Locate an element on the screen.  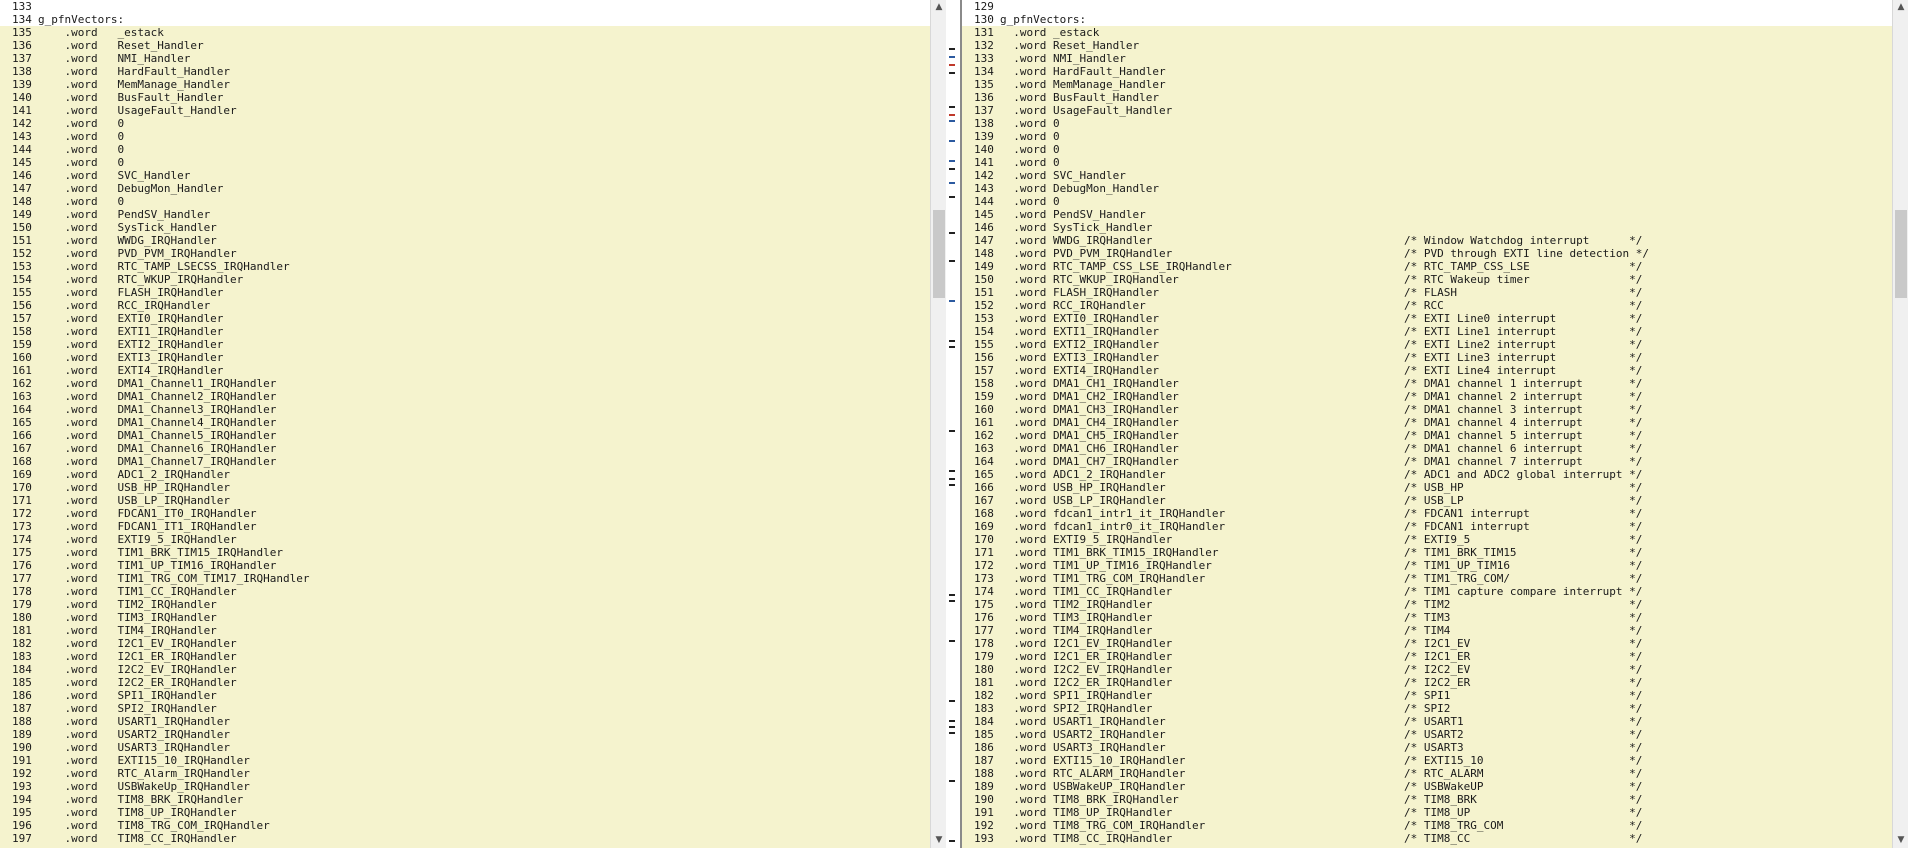
code-line: 168 .word DMA1_Channel7_IRQHandler is located at coordinates (465, 461).